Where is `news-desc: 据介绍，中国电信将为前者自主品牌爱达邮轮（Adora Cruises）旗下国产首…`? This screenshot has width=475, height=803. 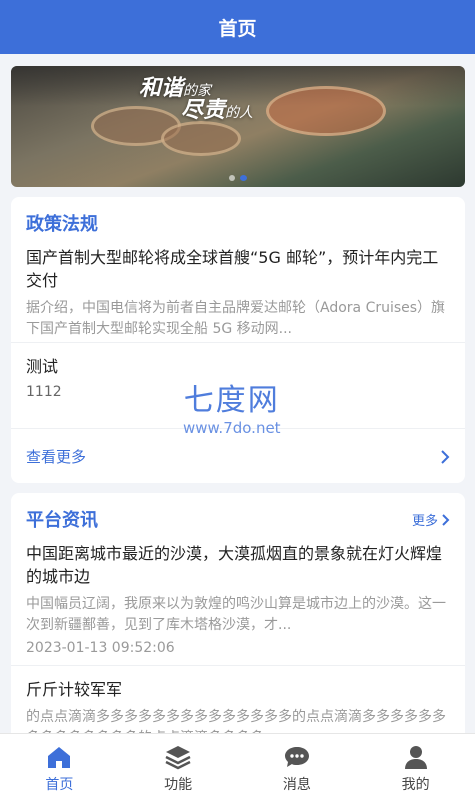
news-desc: 据介绍，中国电信将为前者自主品牌爱达邮轮（Adora Cruises）旗下国产首… is located at coordinates (236, 318).